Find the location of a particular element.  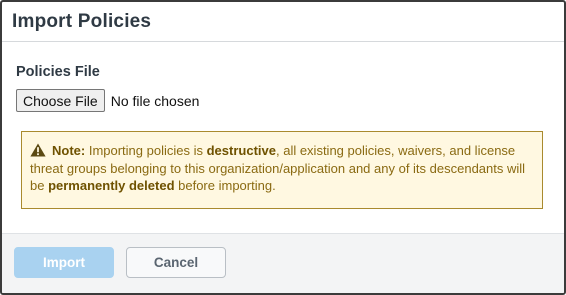

file-status-text: No file chosen is located at coordinates (155, 100).